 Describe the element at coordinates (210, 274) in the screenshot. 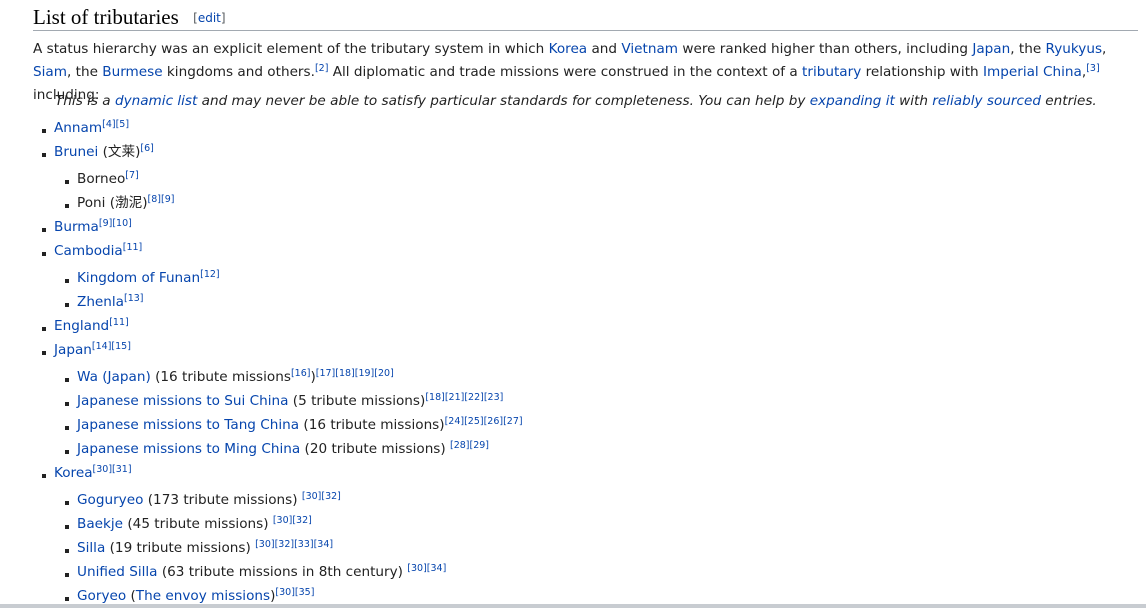

I see `citation-ref: [12]` at that location.